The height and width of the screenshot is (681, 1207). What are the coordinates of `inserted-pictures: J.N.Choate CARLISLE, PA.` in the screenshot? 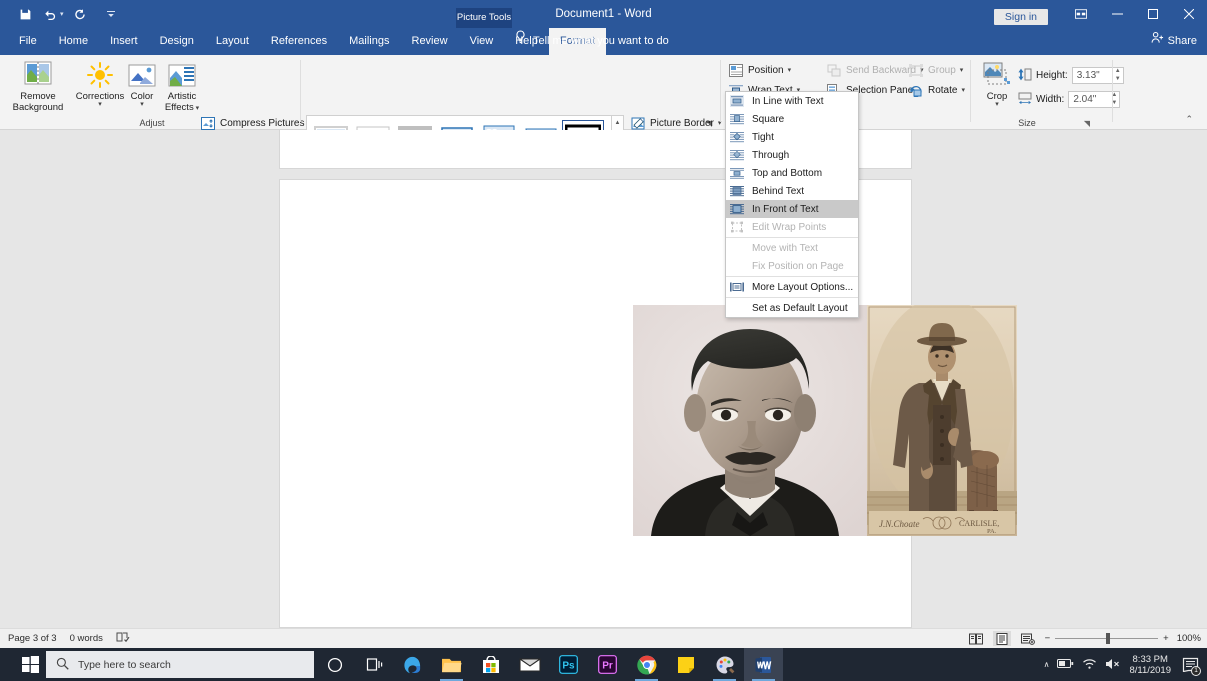 It's located at (825, 420).